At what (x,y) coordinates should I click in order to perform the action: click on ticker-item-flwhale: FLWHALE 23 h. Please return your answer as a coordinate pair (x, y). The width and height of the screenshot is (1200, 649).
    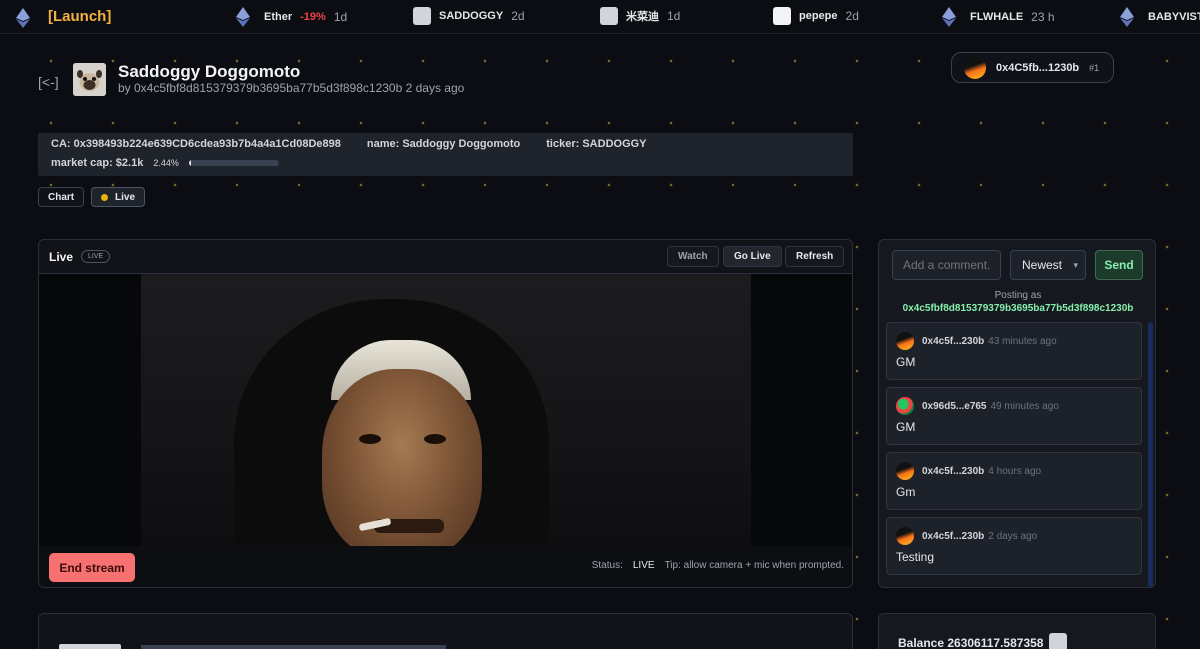
    Looking at the image, I should click on (998, 17).